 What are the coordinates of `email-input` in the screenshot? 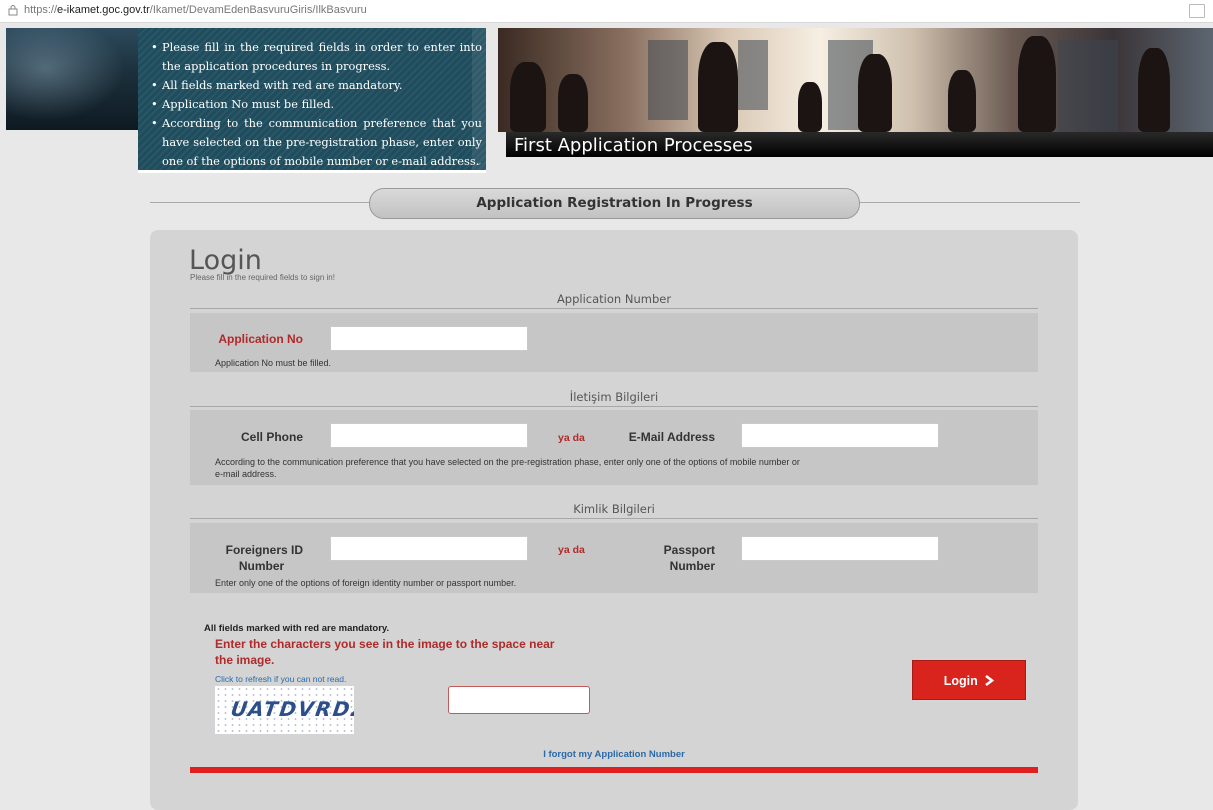 It's located at (840, 435).